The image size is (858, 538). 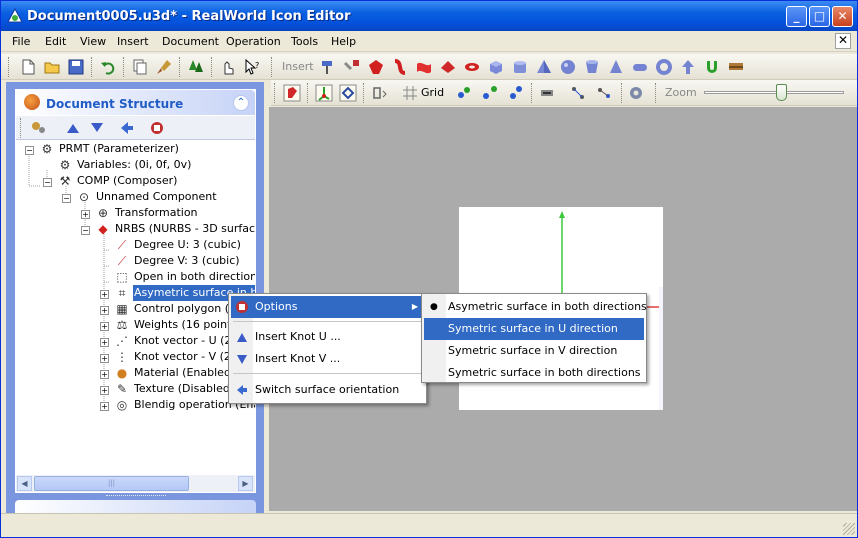 What do you see at coordinates (448, 67) in the screenshot?
I see `insert-surface-icon` at bounding box center [448, 67].